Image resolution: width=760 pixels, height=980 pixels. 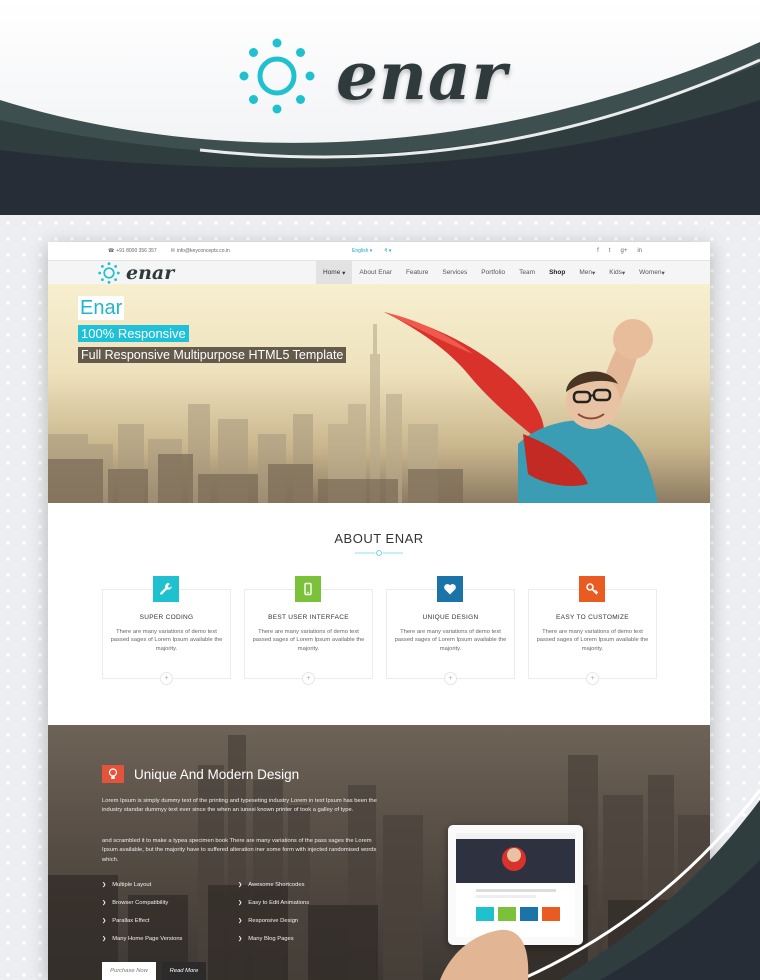 What do you see at coordinates (639, 251) in the screenshot?
I see `linkedin-icon: in` at bounding box center [639, 251].